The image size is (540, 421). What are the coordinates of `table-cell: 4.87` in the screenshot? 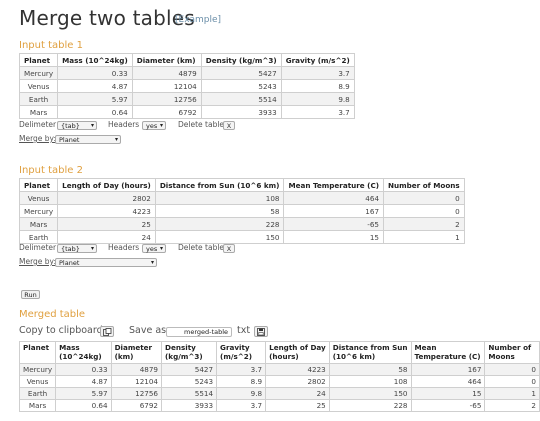 It's located at (95, 86).